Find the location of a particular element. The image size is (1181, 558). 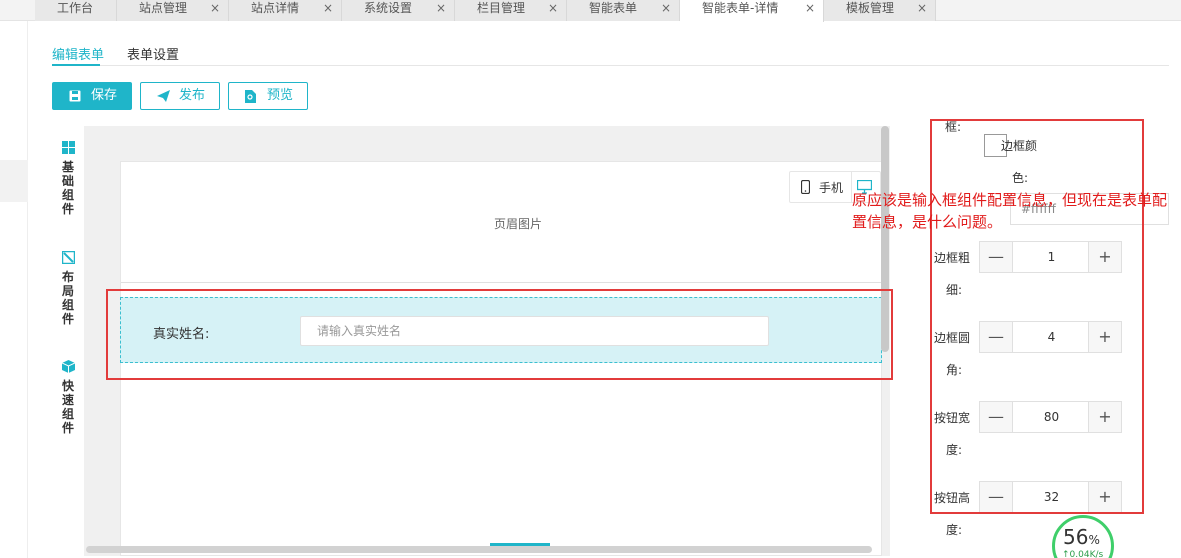

publish-label: 发布 is located at coordinates (192, 95).